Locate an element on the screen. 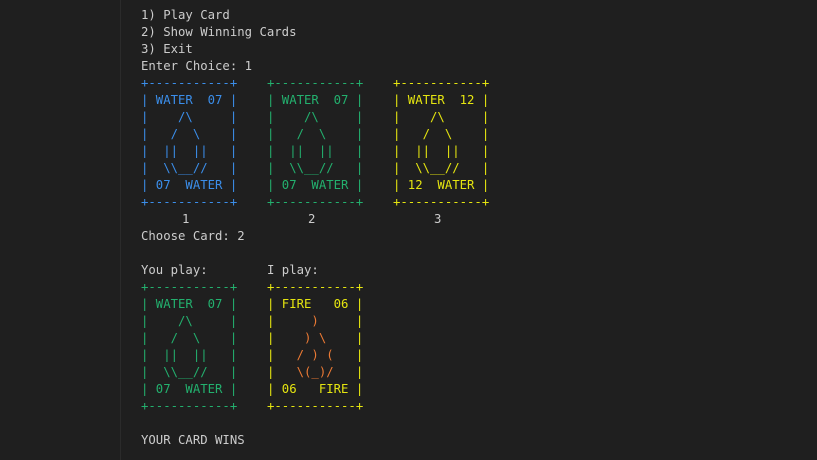 The width and height of the screenshot is (817, 460). enter-choice-prompt: Enter Choice: 1 is located at coordinates (197, 66).